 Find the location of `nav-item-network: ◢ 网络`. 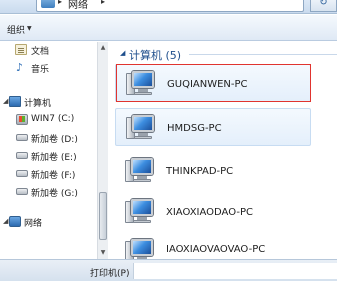

nav-item-network: ◢ 网络 is located at coordinates (48, 222).